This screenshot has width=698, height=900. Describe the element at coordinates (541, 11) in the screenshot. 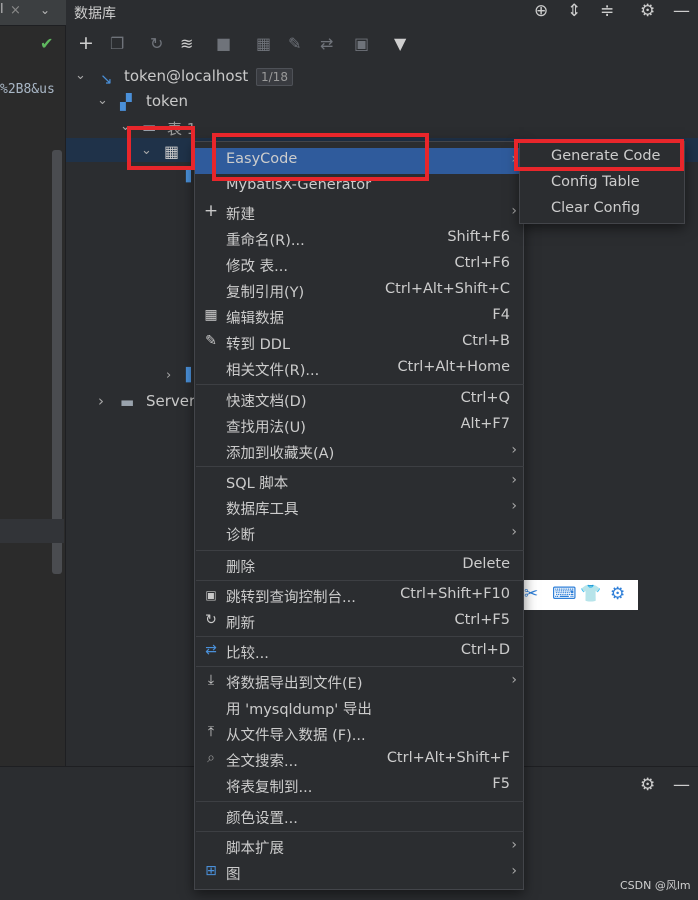

I see `target-icon: ⊕` at that location.